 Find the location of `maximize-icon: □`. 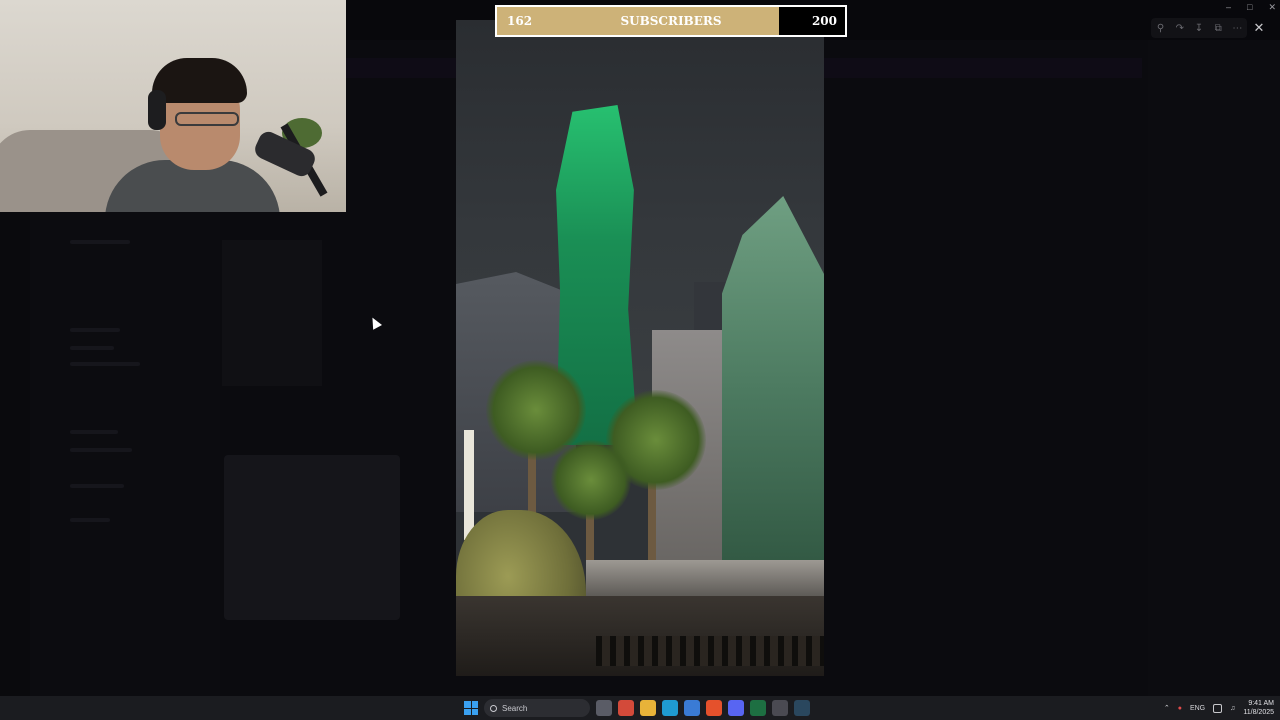

maximize-icon: □ is located at coordinates (1249, 8).